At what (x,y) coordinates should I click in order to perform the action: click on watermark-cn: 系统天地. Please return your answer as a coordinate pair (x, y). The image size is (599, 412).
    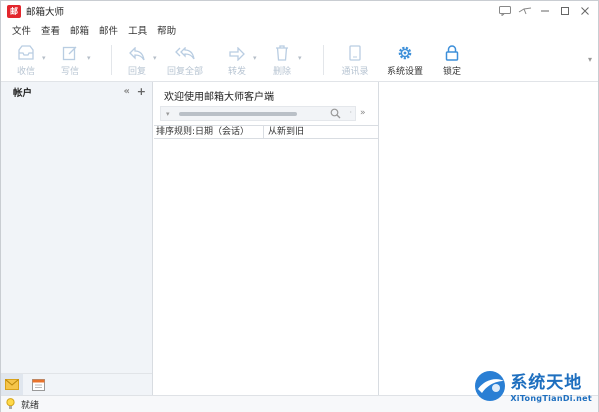
    Looking at the image, I should click on (546, 383).